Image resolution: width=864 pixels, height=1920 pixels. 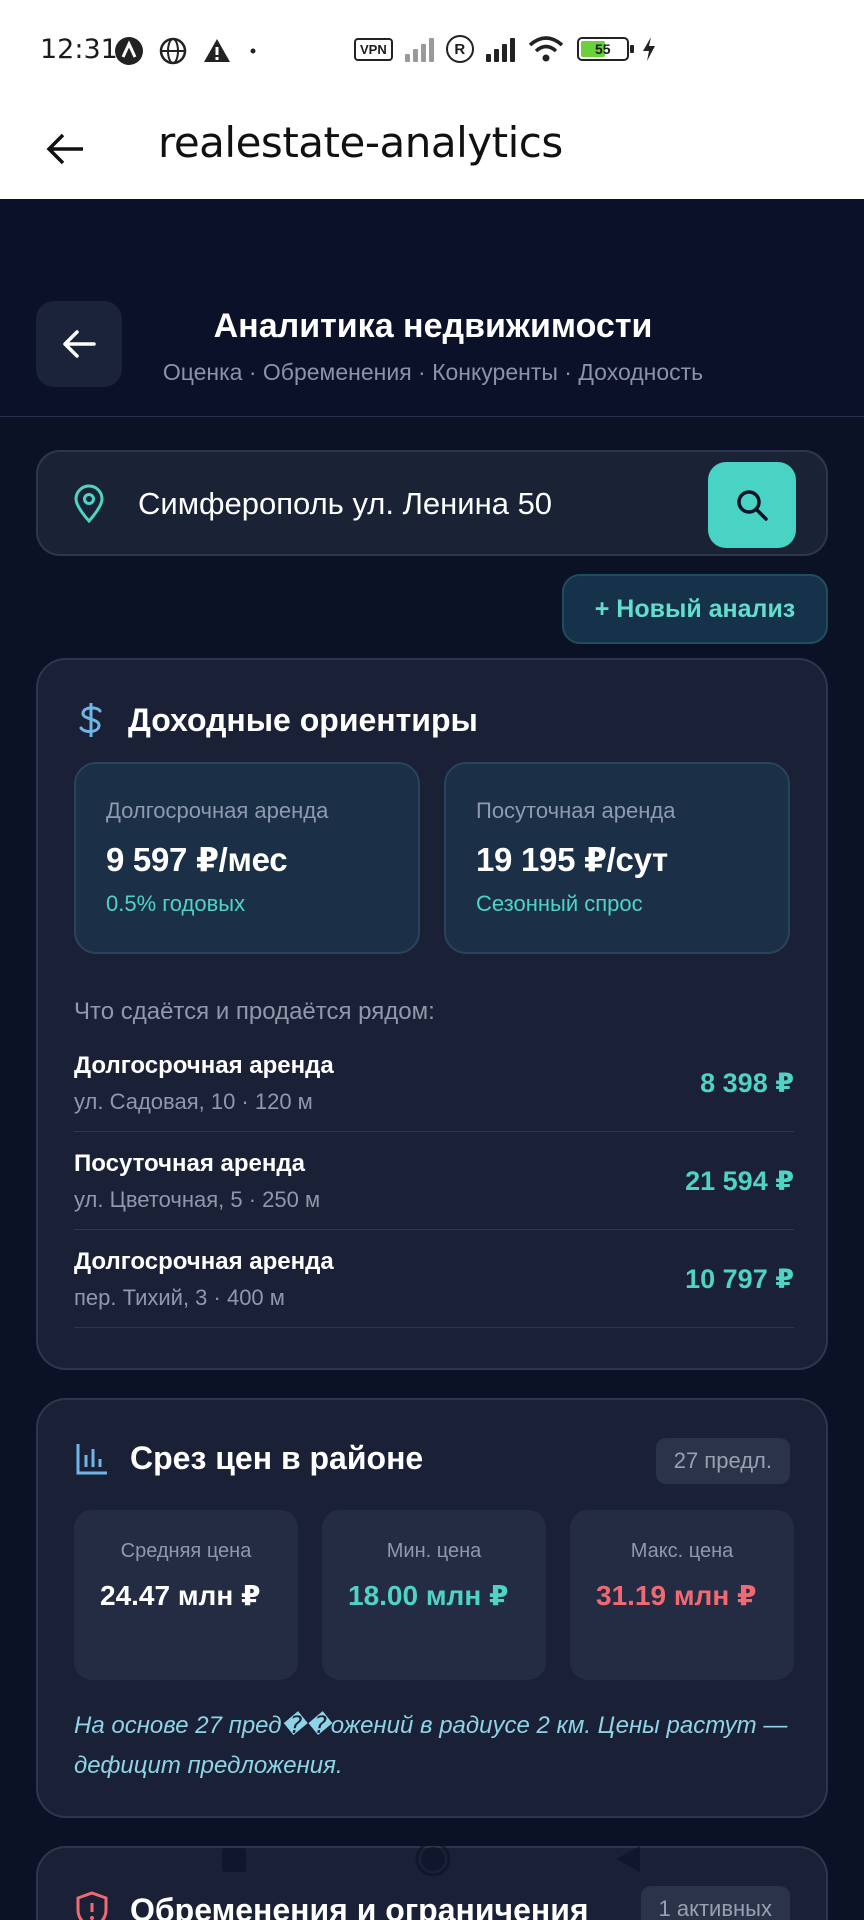 I want to click on wifi-icon, so click(x=545, y=49).